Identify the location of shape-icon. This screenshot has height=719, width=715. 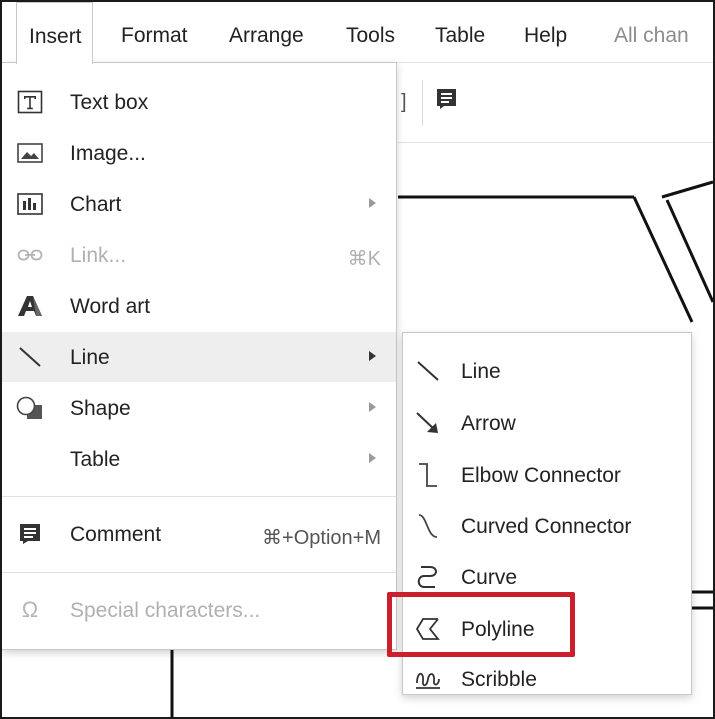
(30, 408).